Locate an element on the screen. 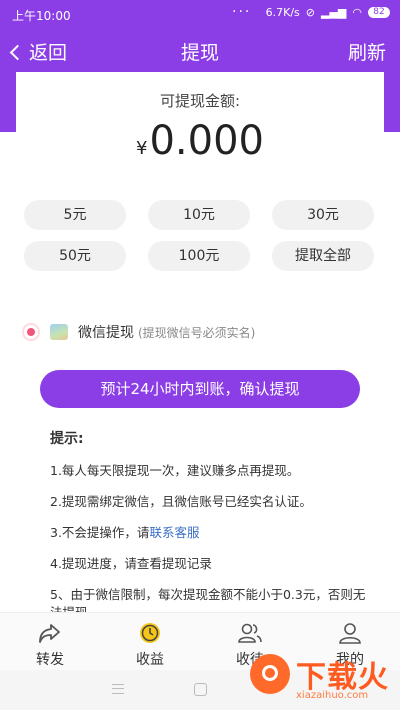 This screenshot has height=710, width=400. method-label: 微信提现 is located at coordinates (106, 333).